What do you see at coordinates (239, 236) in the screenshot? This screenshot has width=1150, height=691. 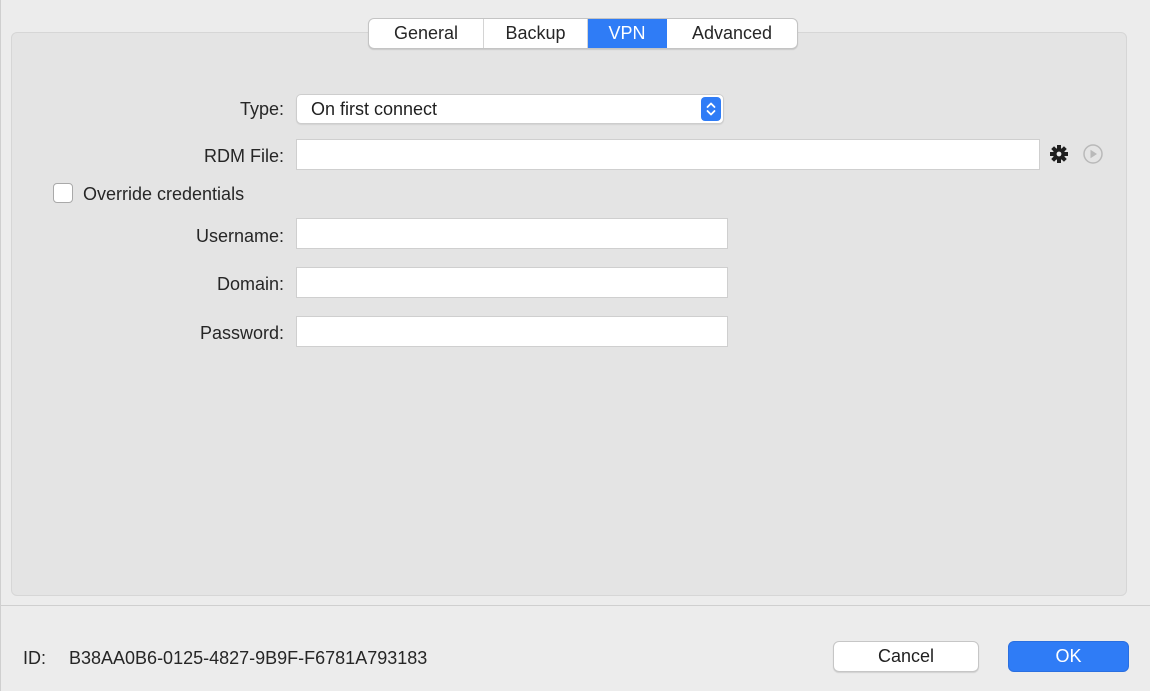 I see `username-label: Username:` at bounding box center [239, 236].